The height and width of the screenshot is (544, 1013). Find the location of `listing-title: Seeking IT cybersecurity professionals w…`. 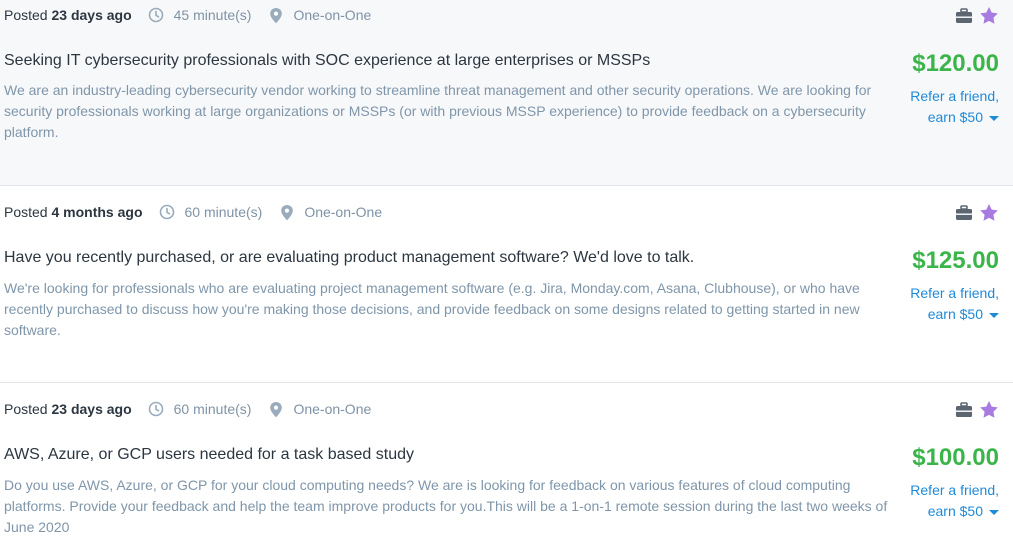

listing-title: Seeking IT cybersecurity professionals w… is located at coordinates (327, 61).